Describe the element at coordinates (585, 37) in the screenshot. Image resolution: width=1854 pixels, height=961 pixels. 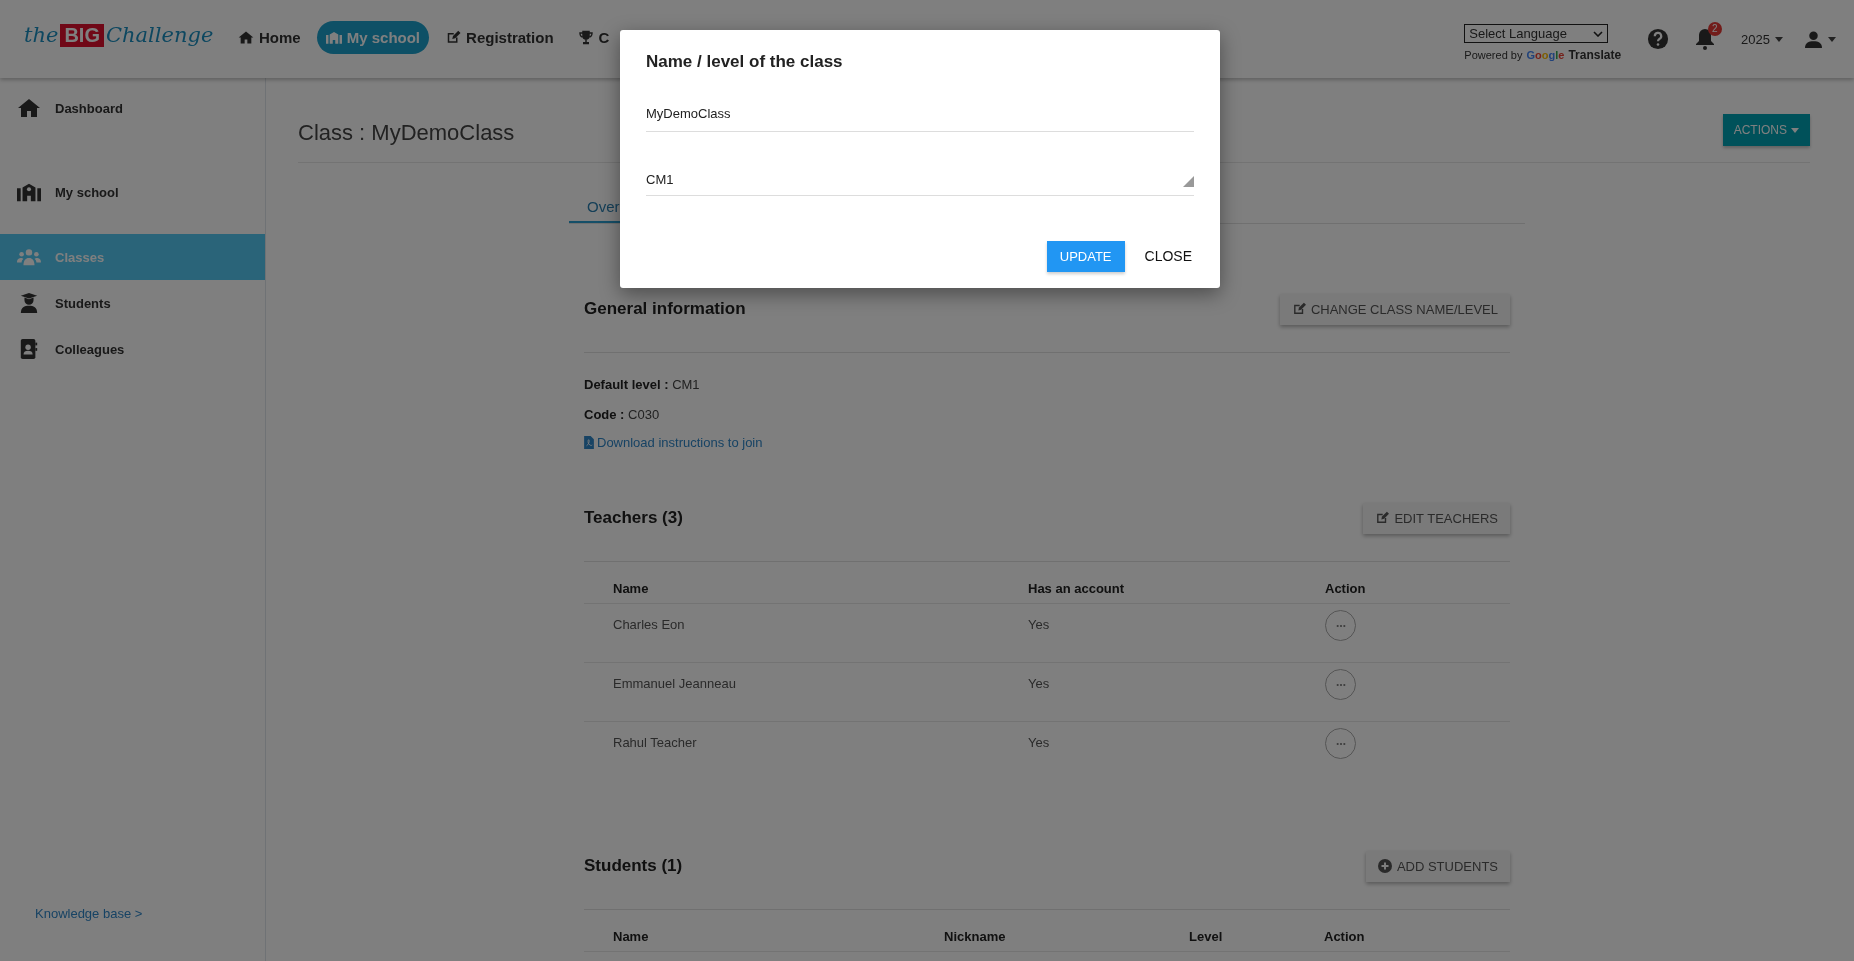
I see `trophy-icon` at that location.